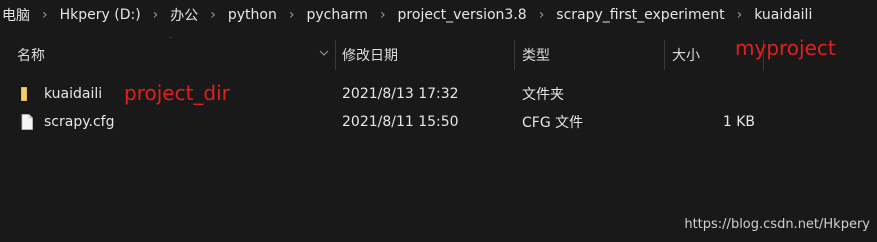  Describe the element at coordinates (24, 94) in the screenshot. I see `folder-icon` at that location.